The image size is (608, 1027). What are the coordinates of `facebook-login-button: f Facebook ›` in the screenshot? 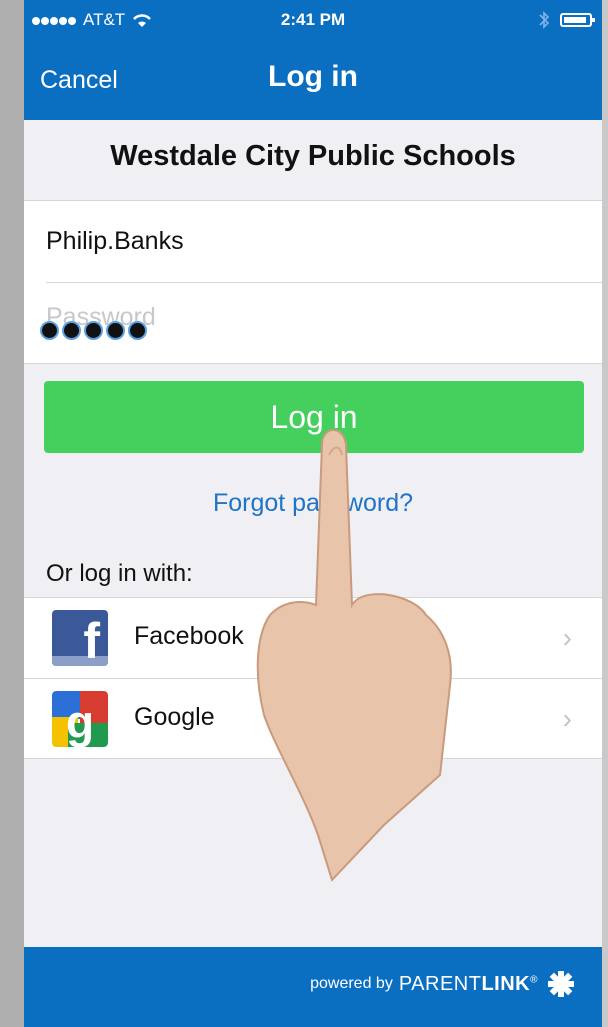 It's located at (313, 638).